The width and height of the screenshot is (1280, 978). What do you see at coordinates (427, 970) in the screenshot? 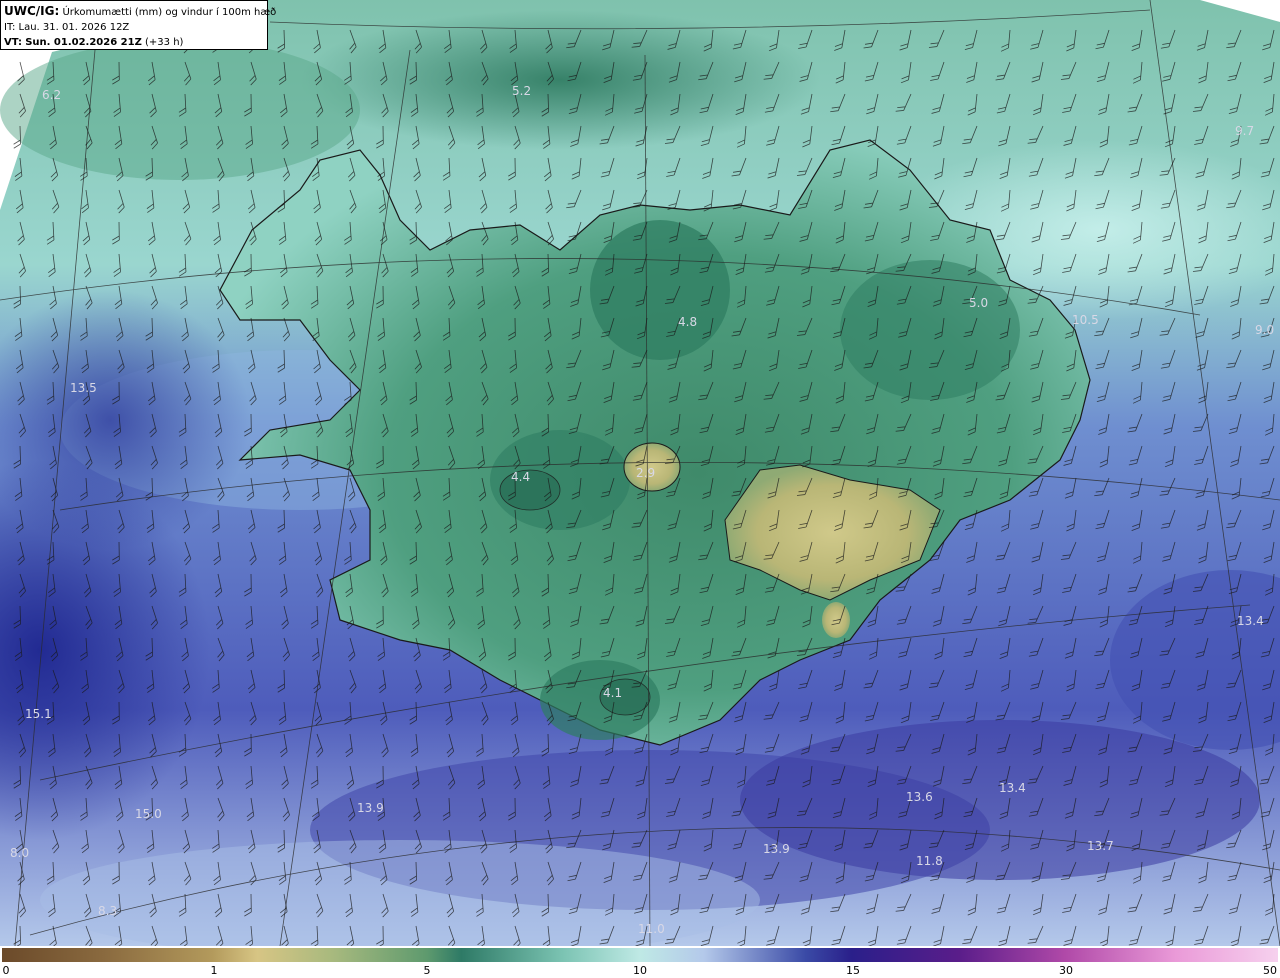
I see `colorbar-tick: 5` at bounding box center [427, 970].